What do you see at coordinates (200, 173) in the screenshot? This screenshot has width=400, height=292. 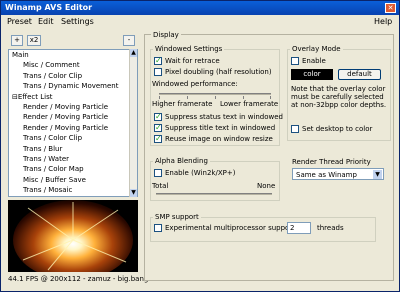 I see `alpha-enable-label: Enable (Win2k/XP+)` at bounding box center [200, 173].